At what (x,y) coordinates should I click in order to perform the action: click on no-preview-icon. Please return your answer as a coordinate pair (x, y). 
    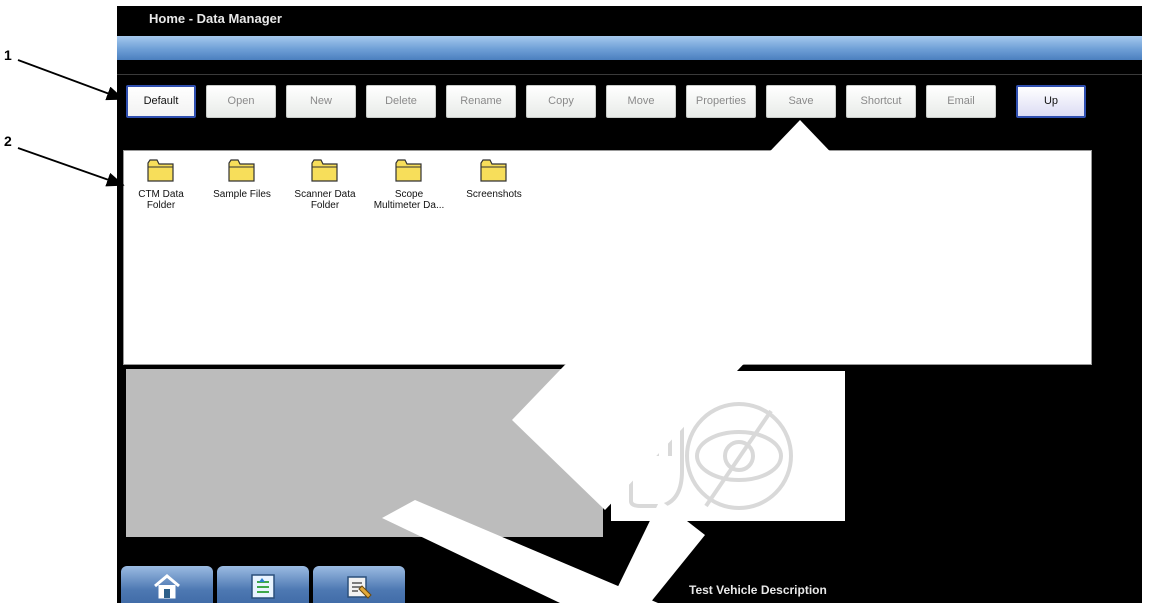
    Looking at the image, I should click on (711, 455).